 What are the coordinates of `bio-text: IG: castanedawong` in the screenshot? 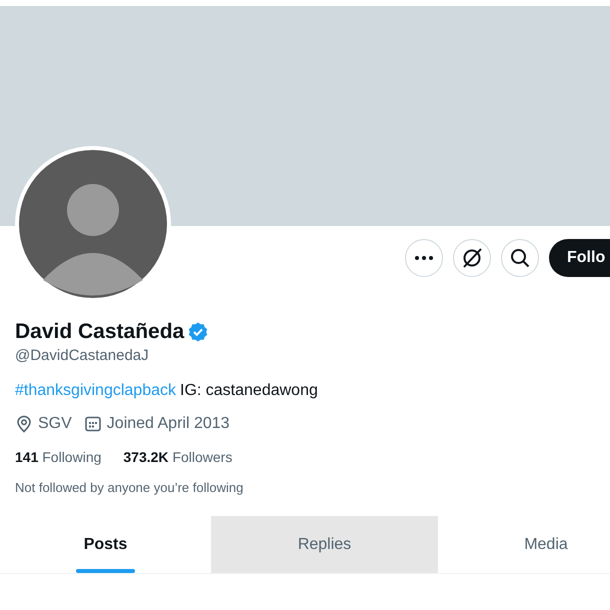 It's located at (249, 391).